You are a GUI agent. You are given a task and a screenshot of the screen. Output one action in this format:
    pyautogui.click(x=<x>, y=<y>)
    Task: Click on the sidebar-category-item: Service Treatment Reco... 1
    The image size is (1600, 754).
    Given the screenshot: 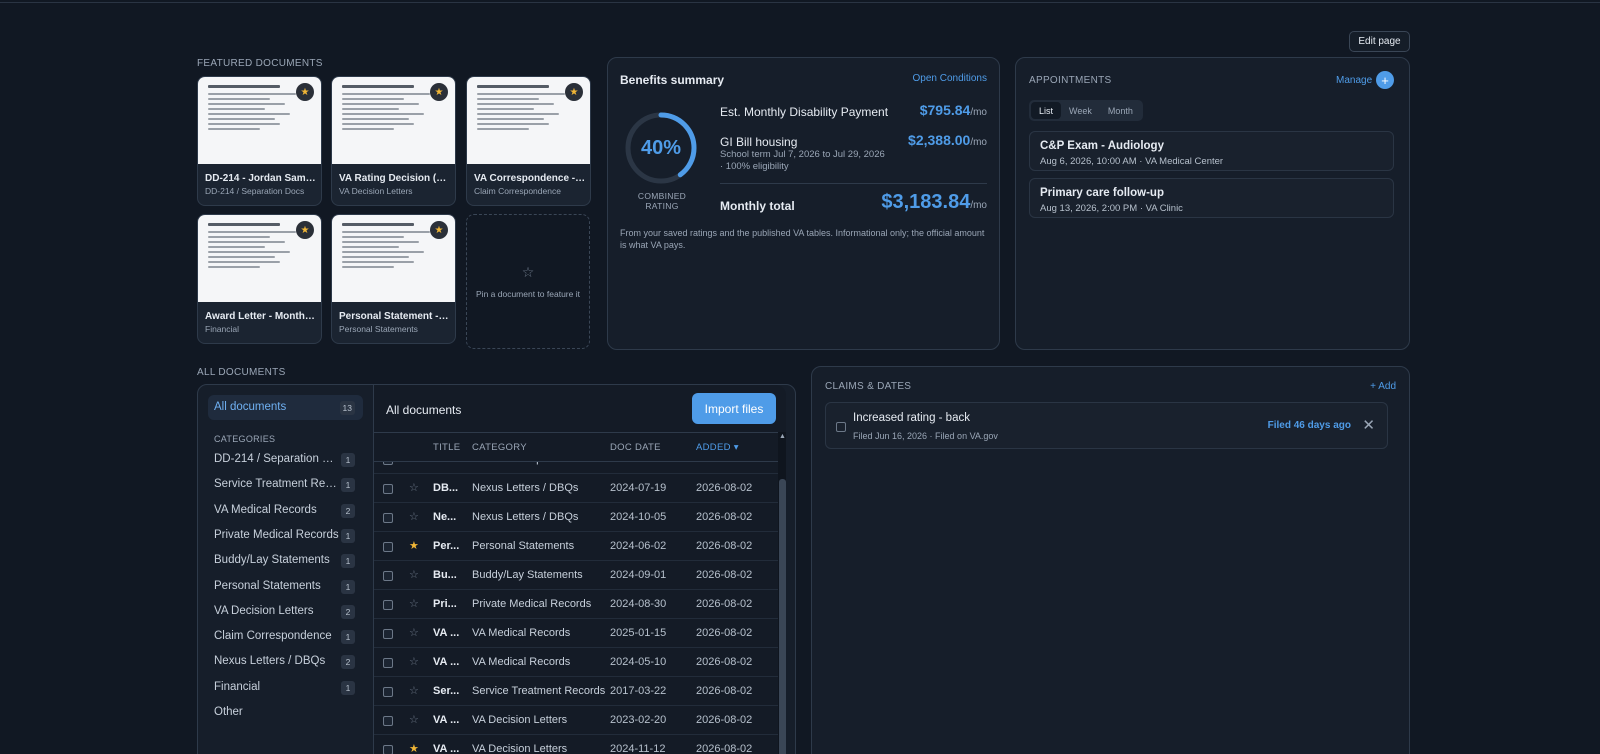 What is the action you would take?
    pyautogui.click(x=285, y=485)
    